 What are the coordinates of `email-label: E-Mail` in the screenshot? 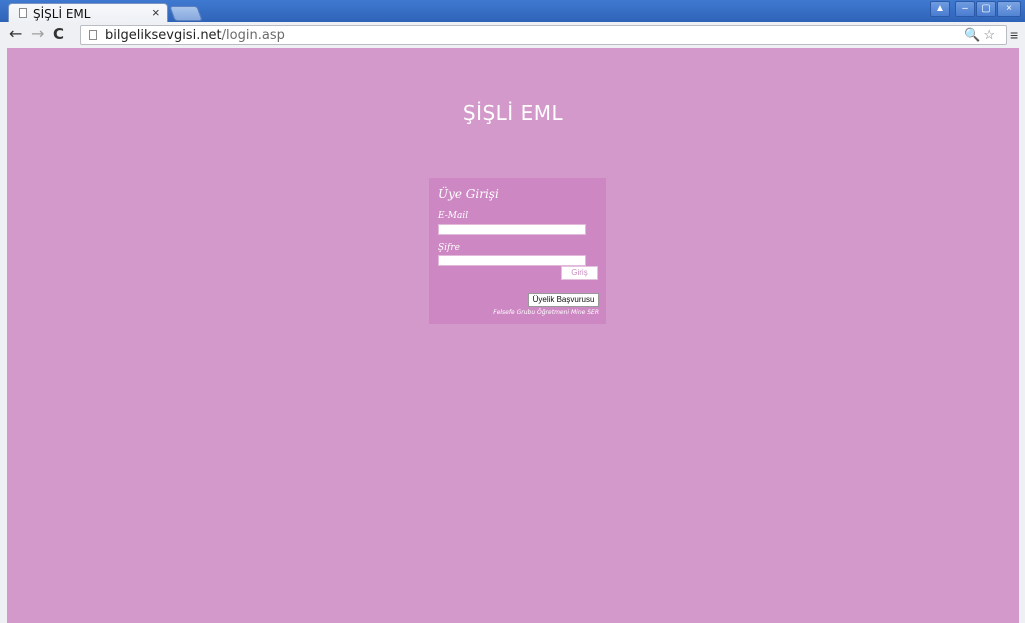 It's located at (453, 216).